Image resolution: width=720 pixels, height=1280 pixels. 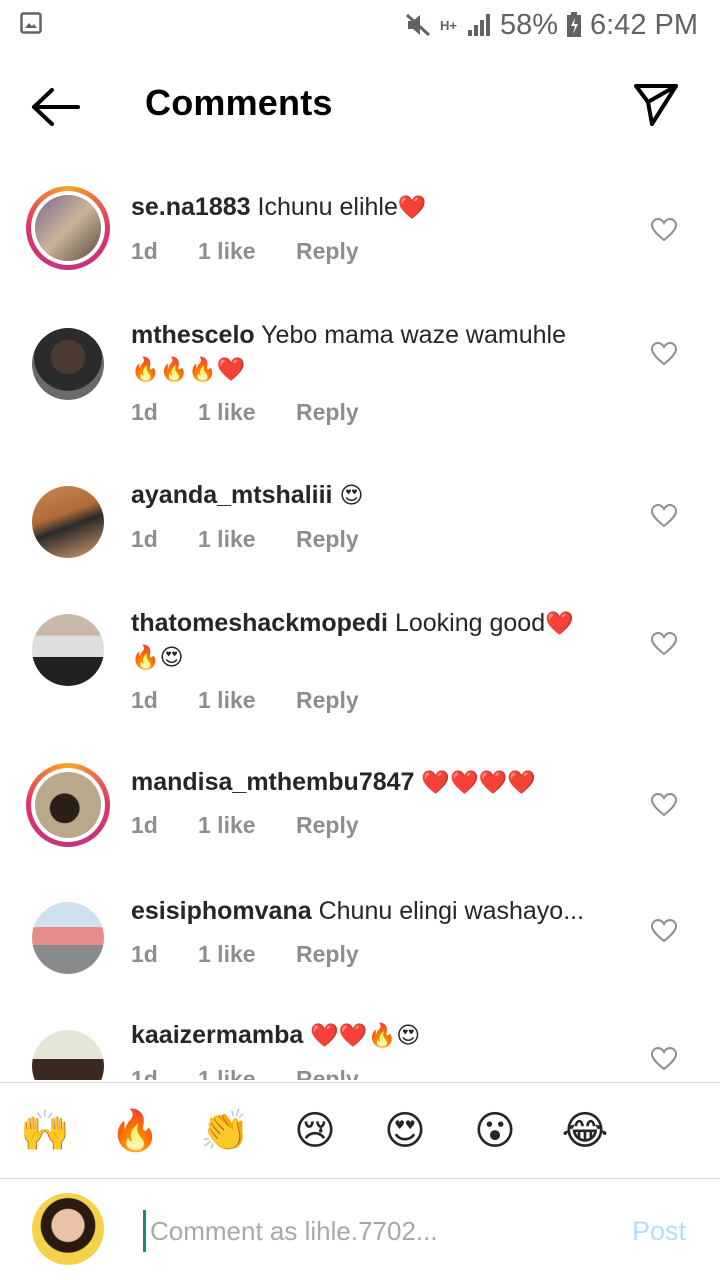 What do you see at coordinates (656, 104) in the screenshot?
I see `paper-plane-icon` at bounding box center [656, 104].